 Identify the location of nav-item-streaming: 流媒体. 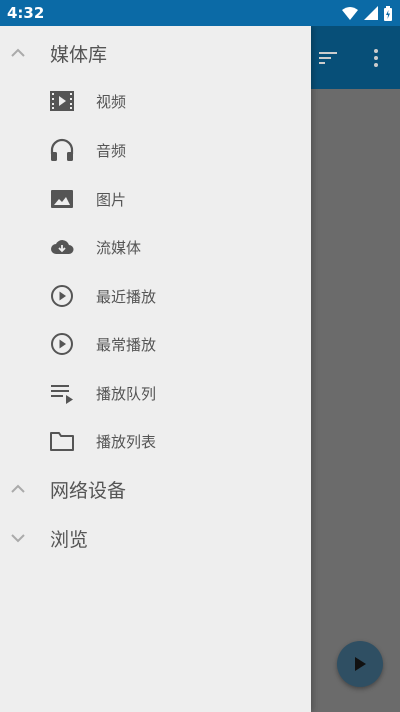
(155, 247).